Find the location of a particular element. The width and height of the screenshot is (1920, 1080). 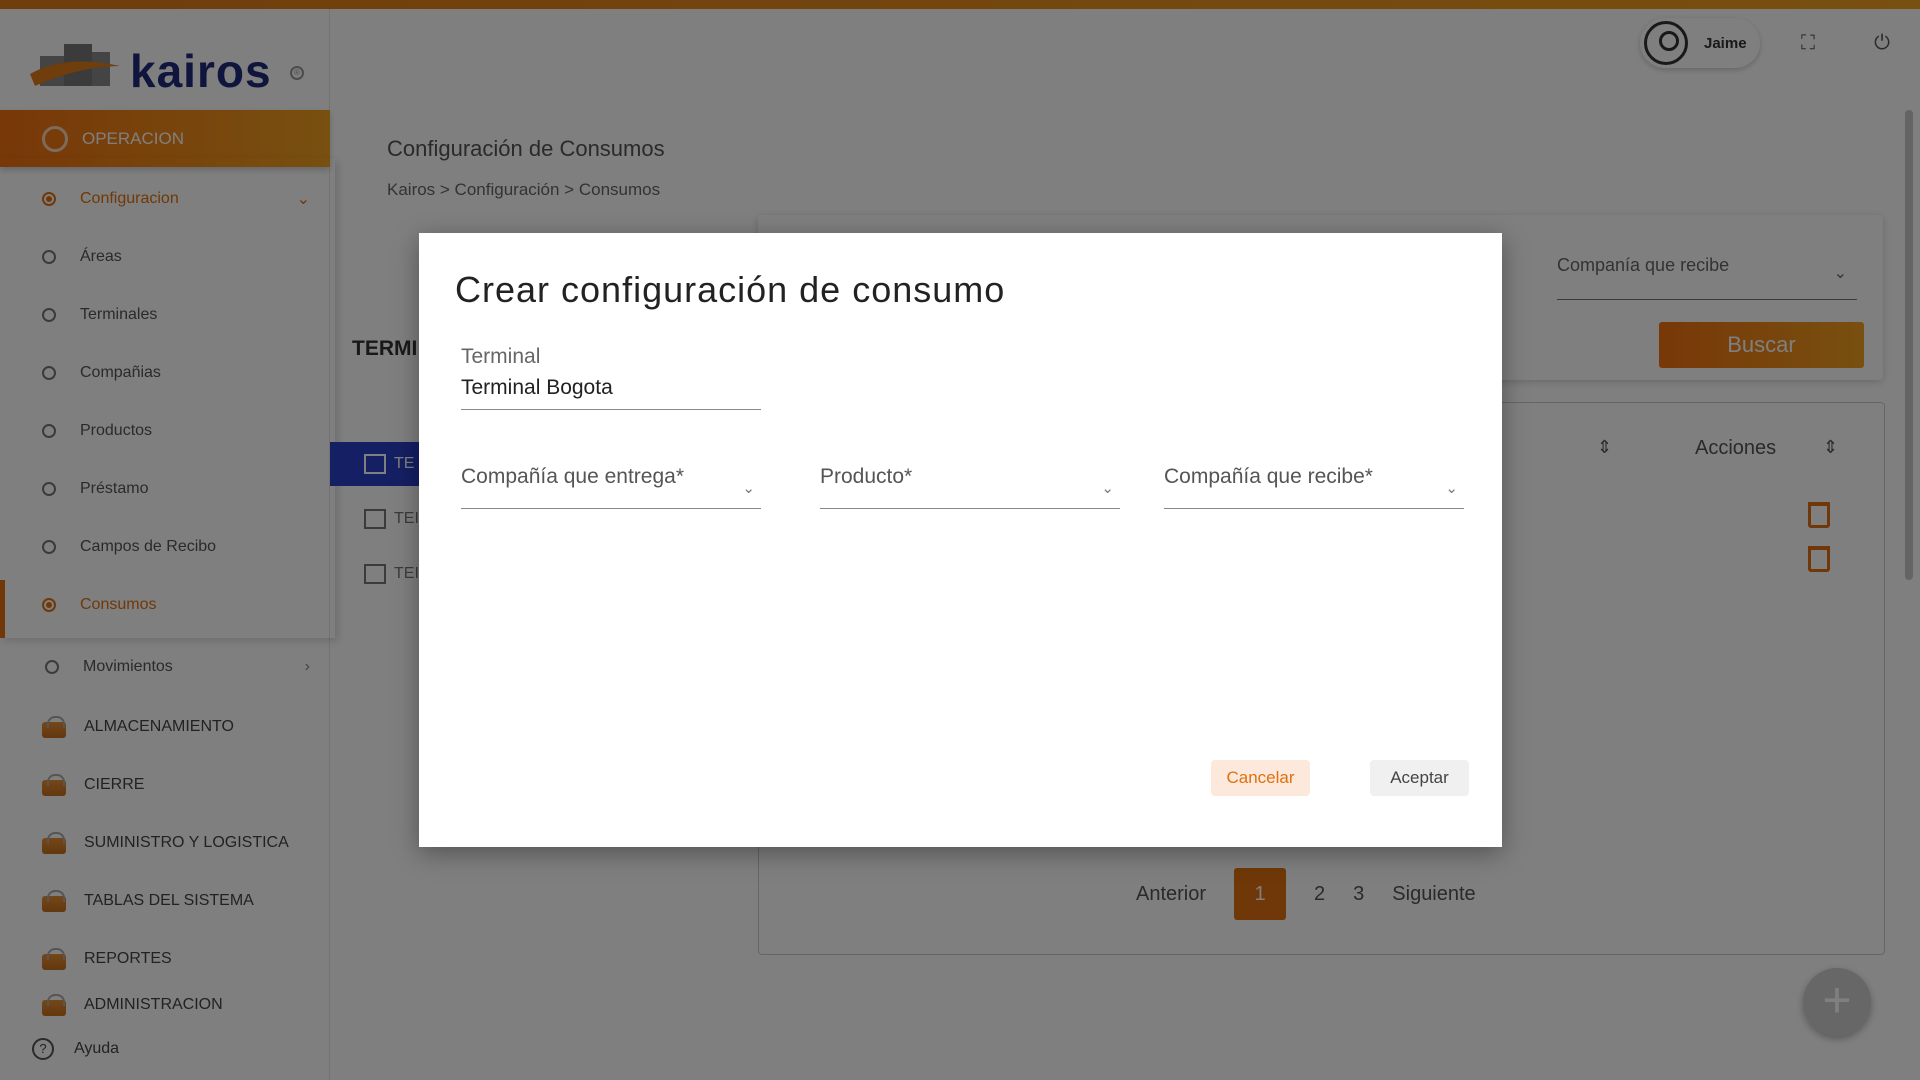

entrega-select: Compañía que entrega* ⌄ is located at coordinates (611, 487).